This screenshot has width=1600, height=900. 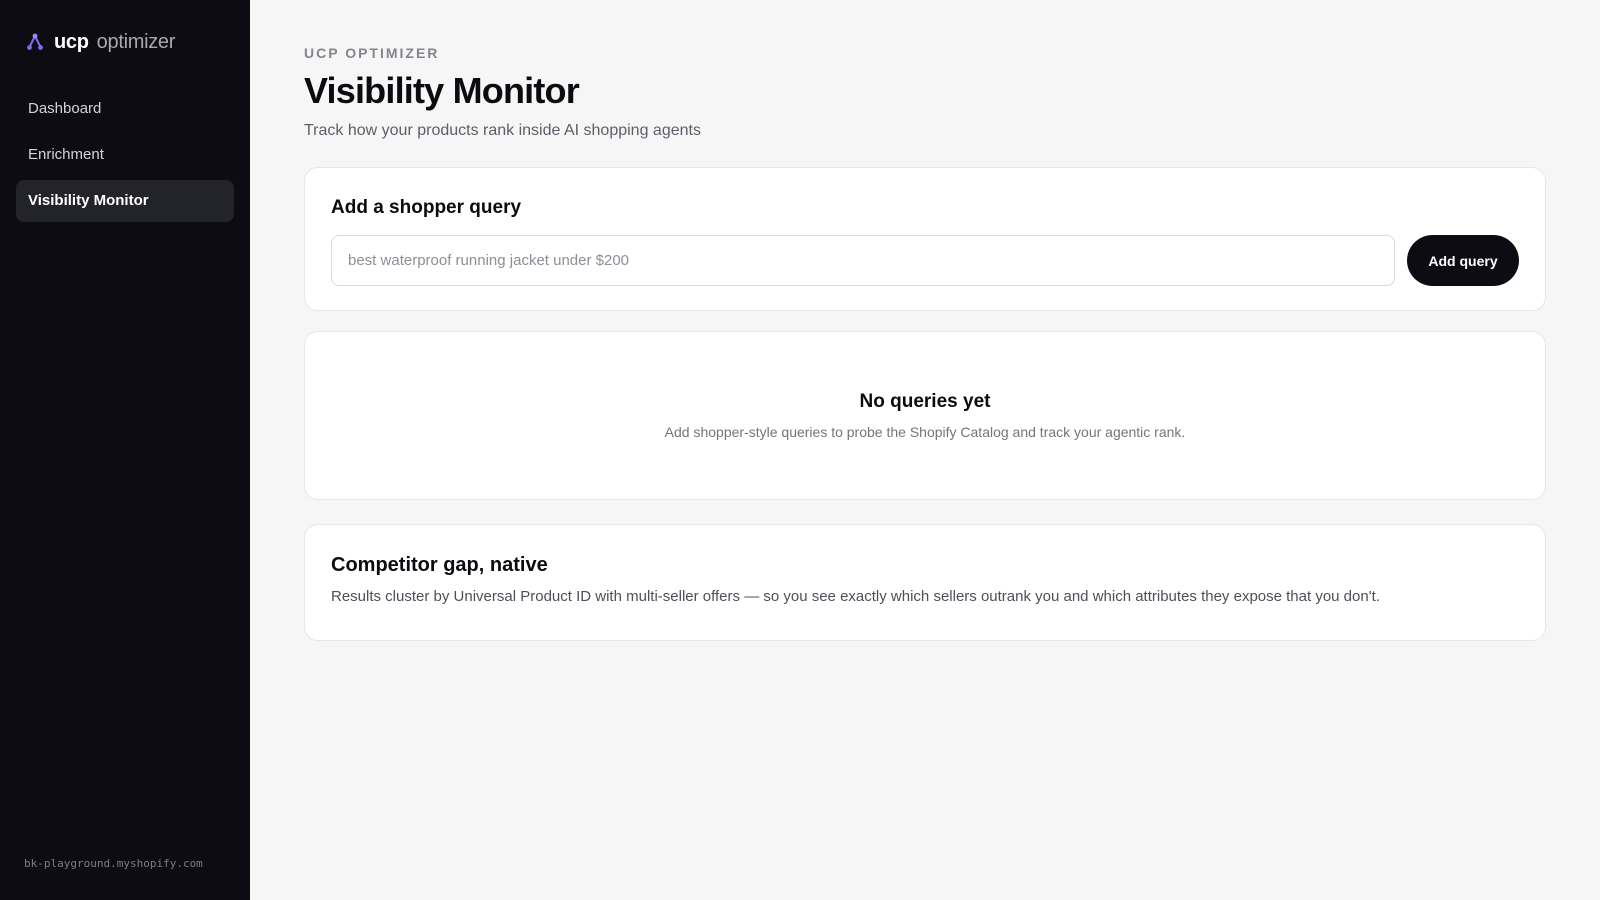 What do you see at coordinates (125, 201) in the screenshot?
I see `sidebar-item-visibility-monitor: Visibility Monitor` at bounding box center [125, 201].